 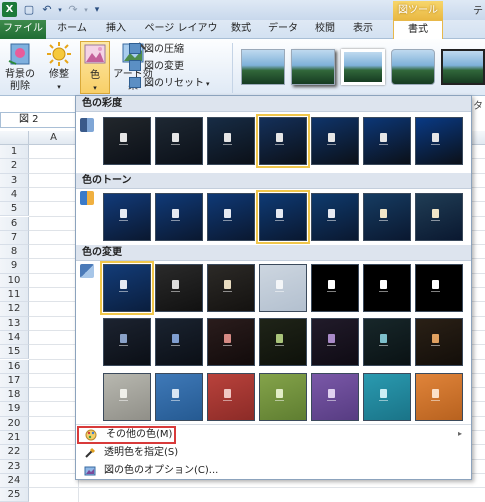 What do you see at coordinates (14, 223) in the screenshot?
I see `row-header: 6` at bounding box center [14, 223].